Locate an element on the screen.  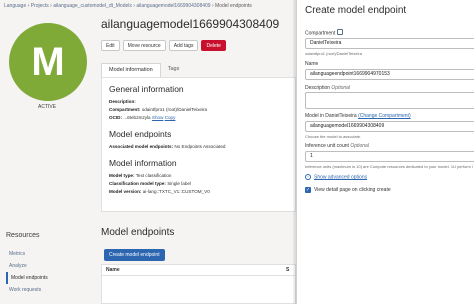
show-advanced-options-text: Show advanced options is located at coordinates (341, 177).